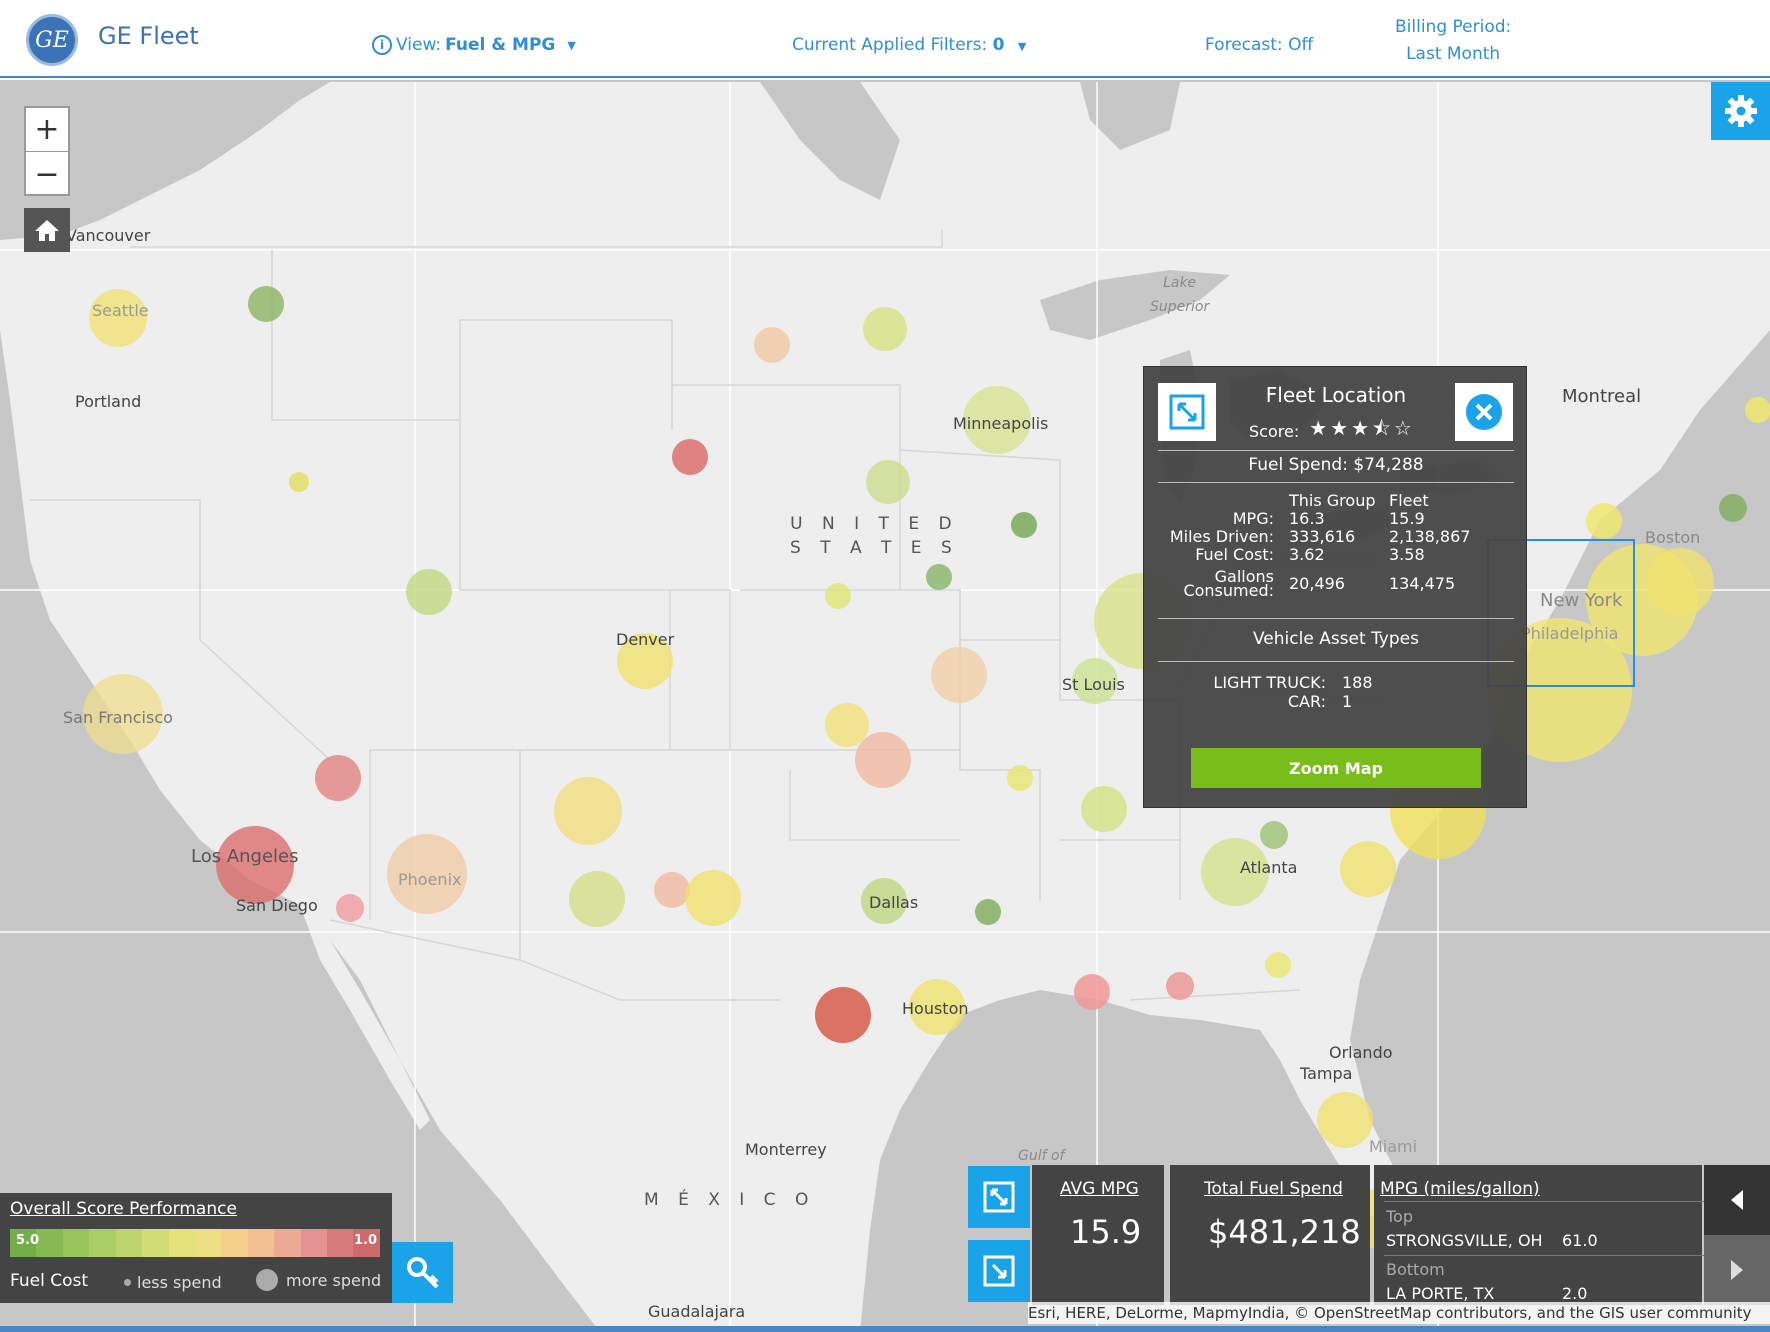 This screenshot has width=1770, height=1332. What do you see at coordinates (123, 1209) in the screenshot?
I see `legend-title: Overall Score Performance` at bounding box center [123, 1209].